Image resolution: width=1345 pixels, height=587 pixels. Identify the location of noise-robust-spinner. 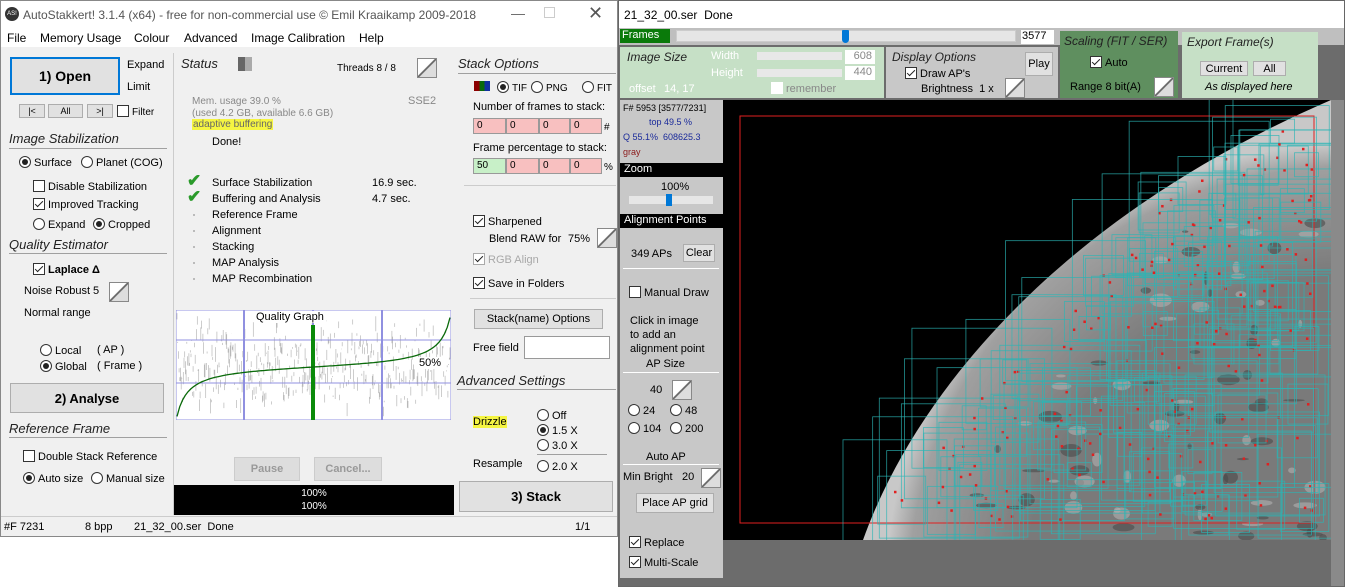
(119, 292).